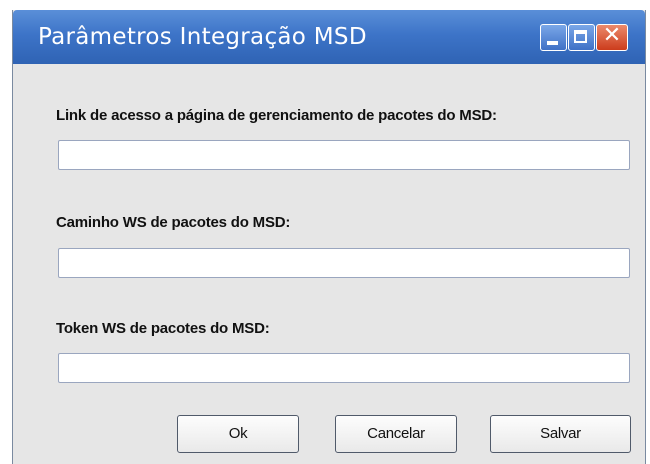 This screenshot has height=464, width=650. I want to click on cancel-button: Cancelar, so click(396, 434).